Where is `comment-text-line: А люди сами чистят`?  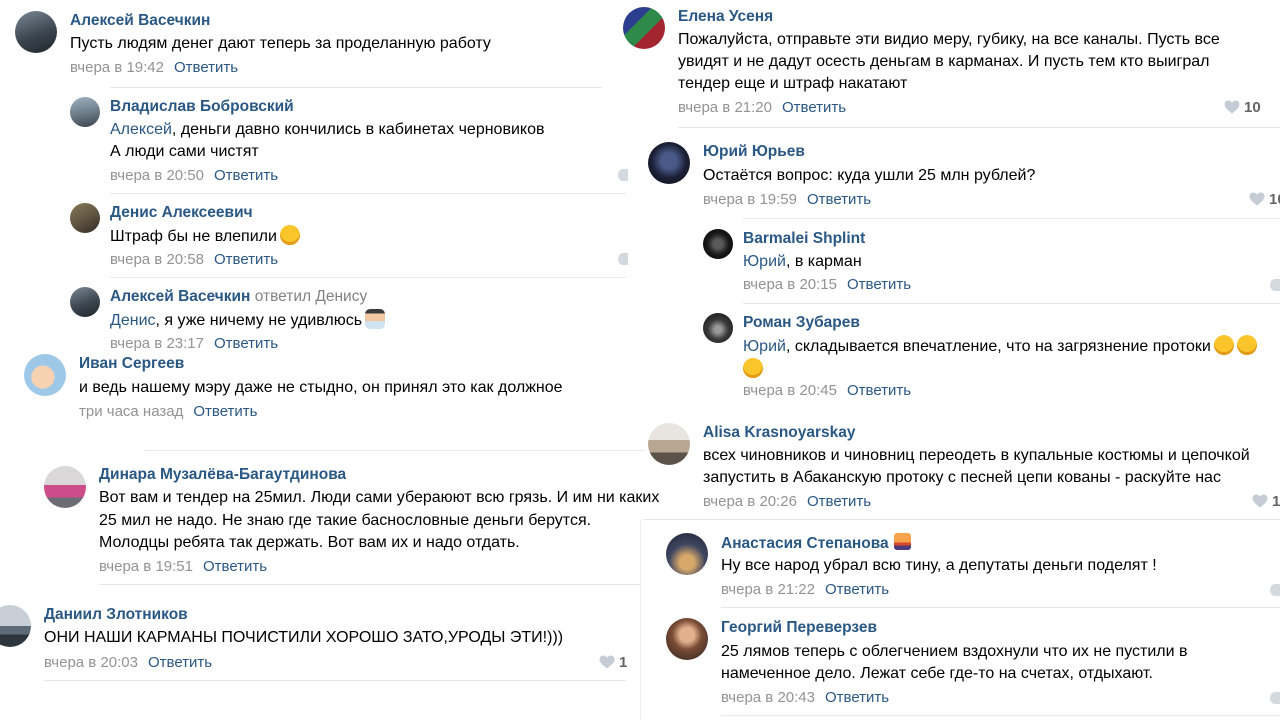 comment-text-line: А люди сами чистят is located at coordinates (184, 151).